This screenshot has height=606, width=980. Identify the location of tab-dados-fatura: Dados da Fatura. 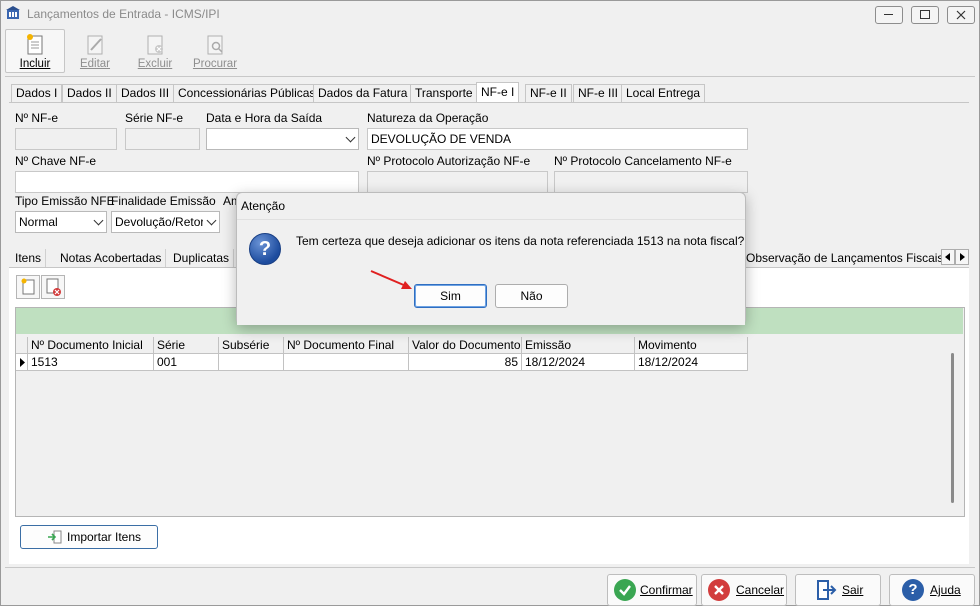
(363, 93).